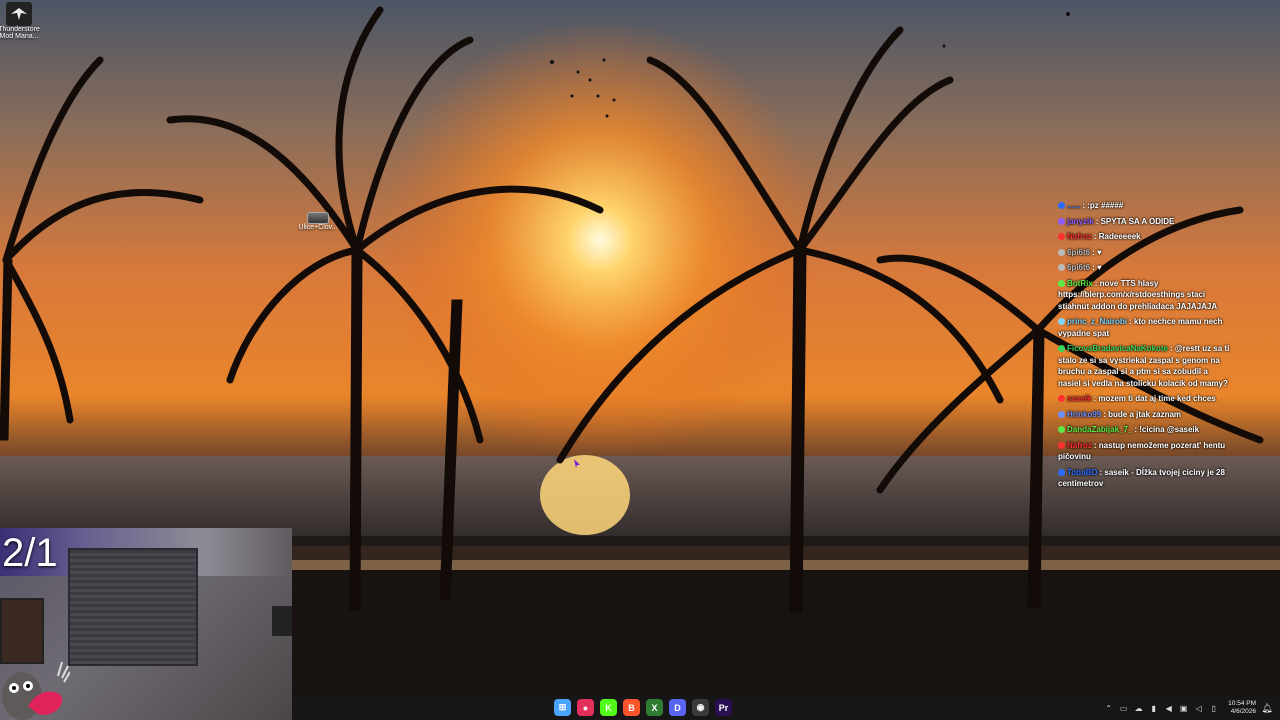  I want to click on clock-date: 4/6/2026, so click(1243, 711).